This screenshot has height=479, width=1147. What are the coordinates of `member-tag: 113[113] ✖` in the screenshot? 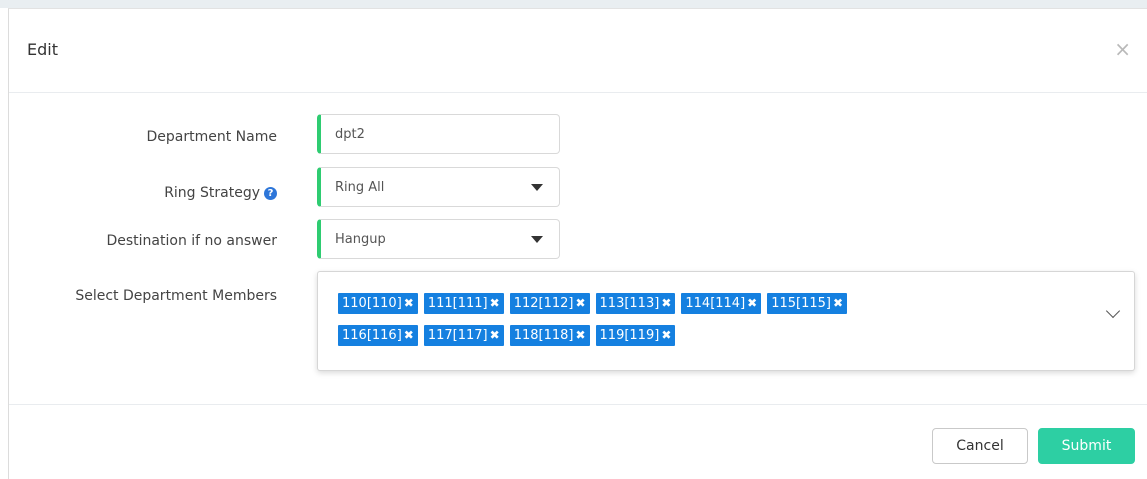 It's located at (635, 303).